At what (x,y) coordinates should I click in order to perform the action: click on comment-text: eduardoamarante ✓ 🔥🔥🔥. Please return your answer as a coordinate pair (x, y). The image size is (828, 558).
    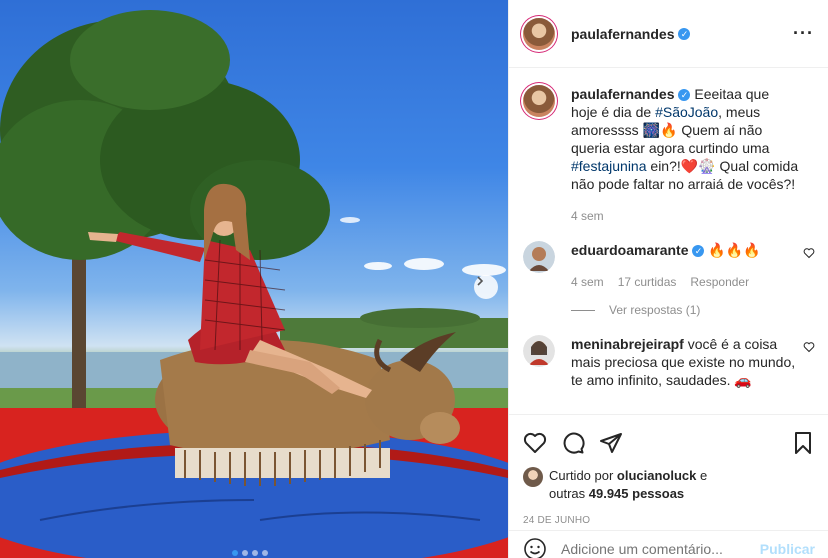
    Looking at the image, I should click on (685, 250).